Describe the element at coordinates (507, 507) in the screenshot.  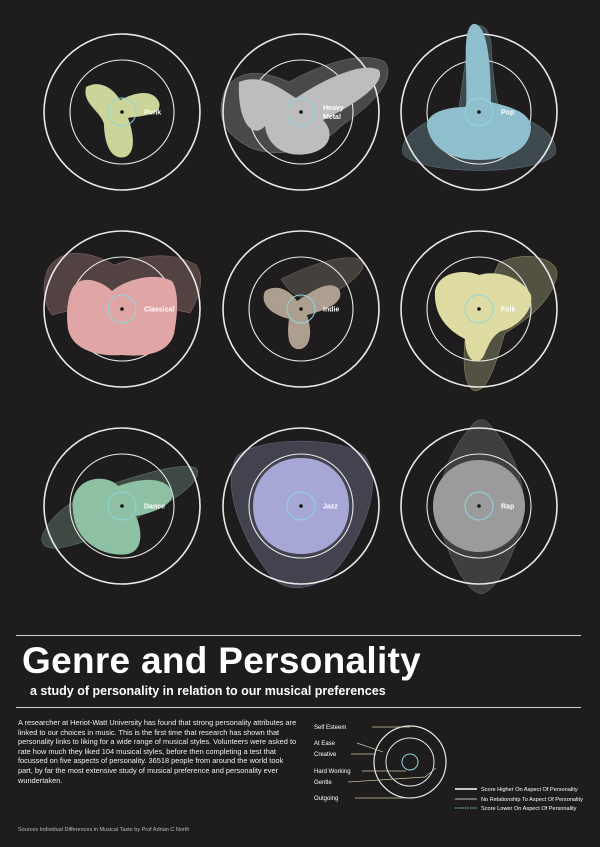
I see `genre-label: Rap` at that location.